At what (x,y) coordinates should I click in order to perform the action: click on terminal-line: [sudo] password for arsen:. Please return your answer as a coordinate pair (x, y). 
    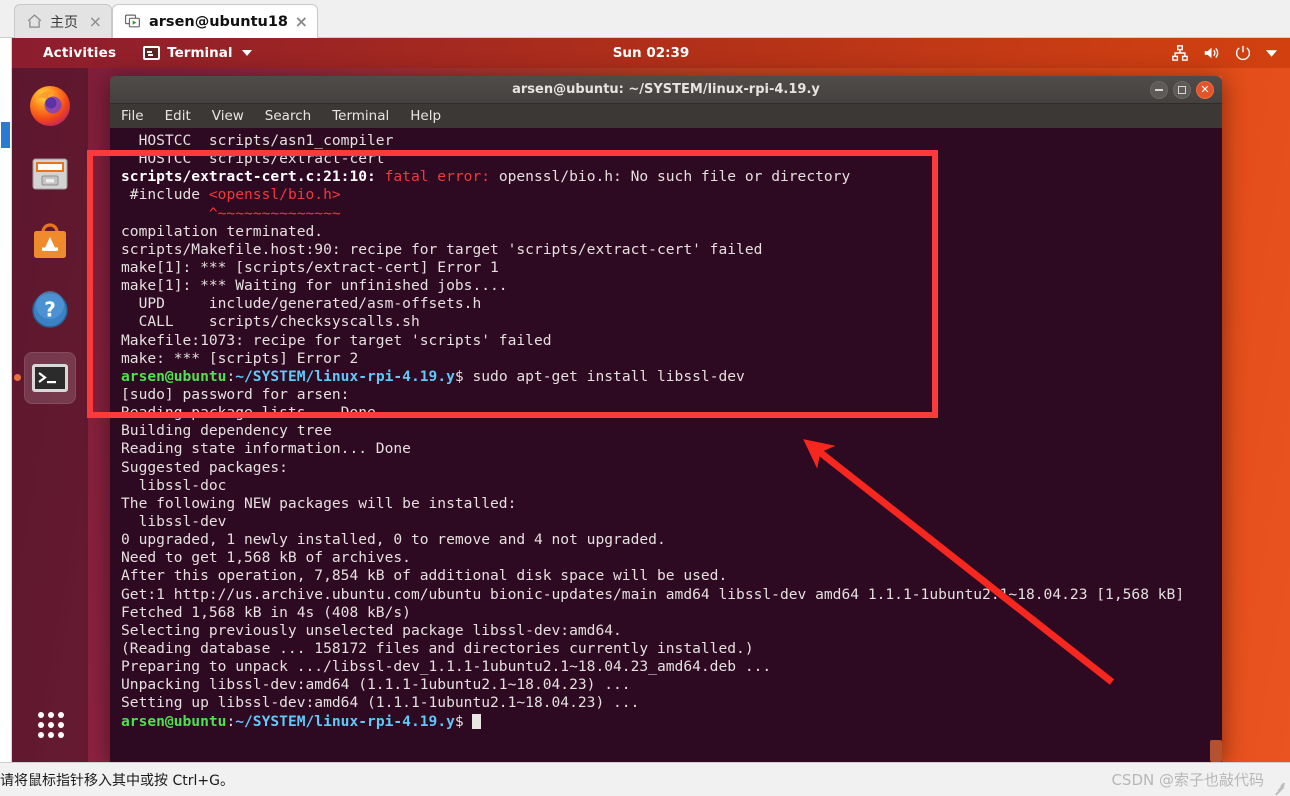
    Looking at the image, I should click on (671, 395).